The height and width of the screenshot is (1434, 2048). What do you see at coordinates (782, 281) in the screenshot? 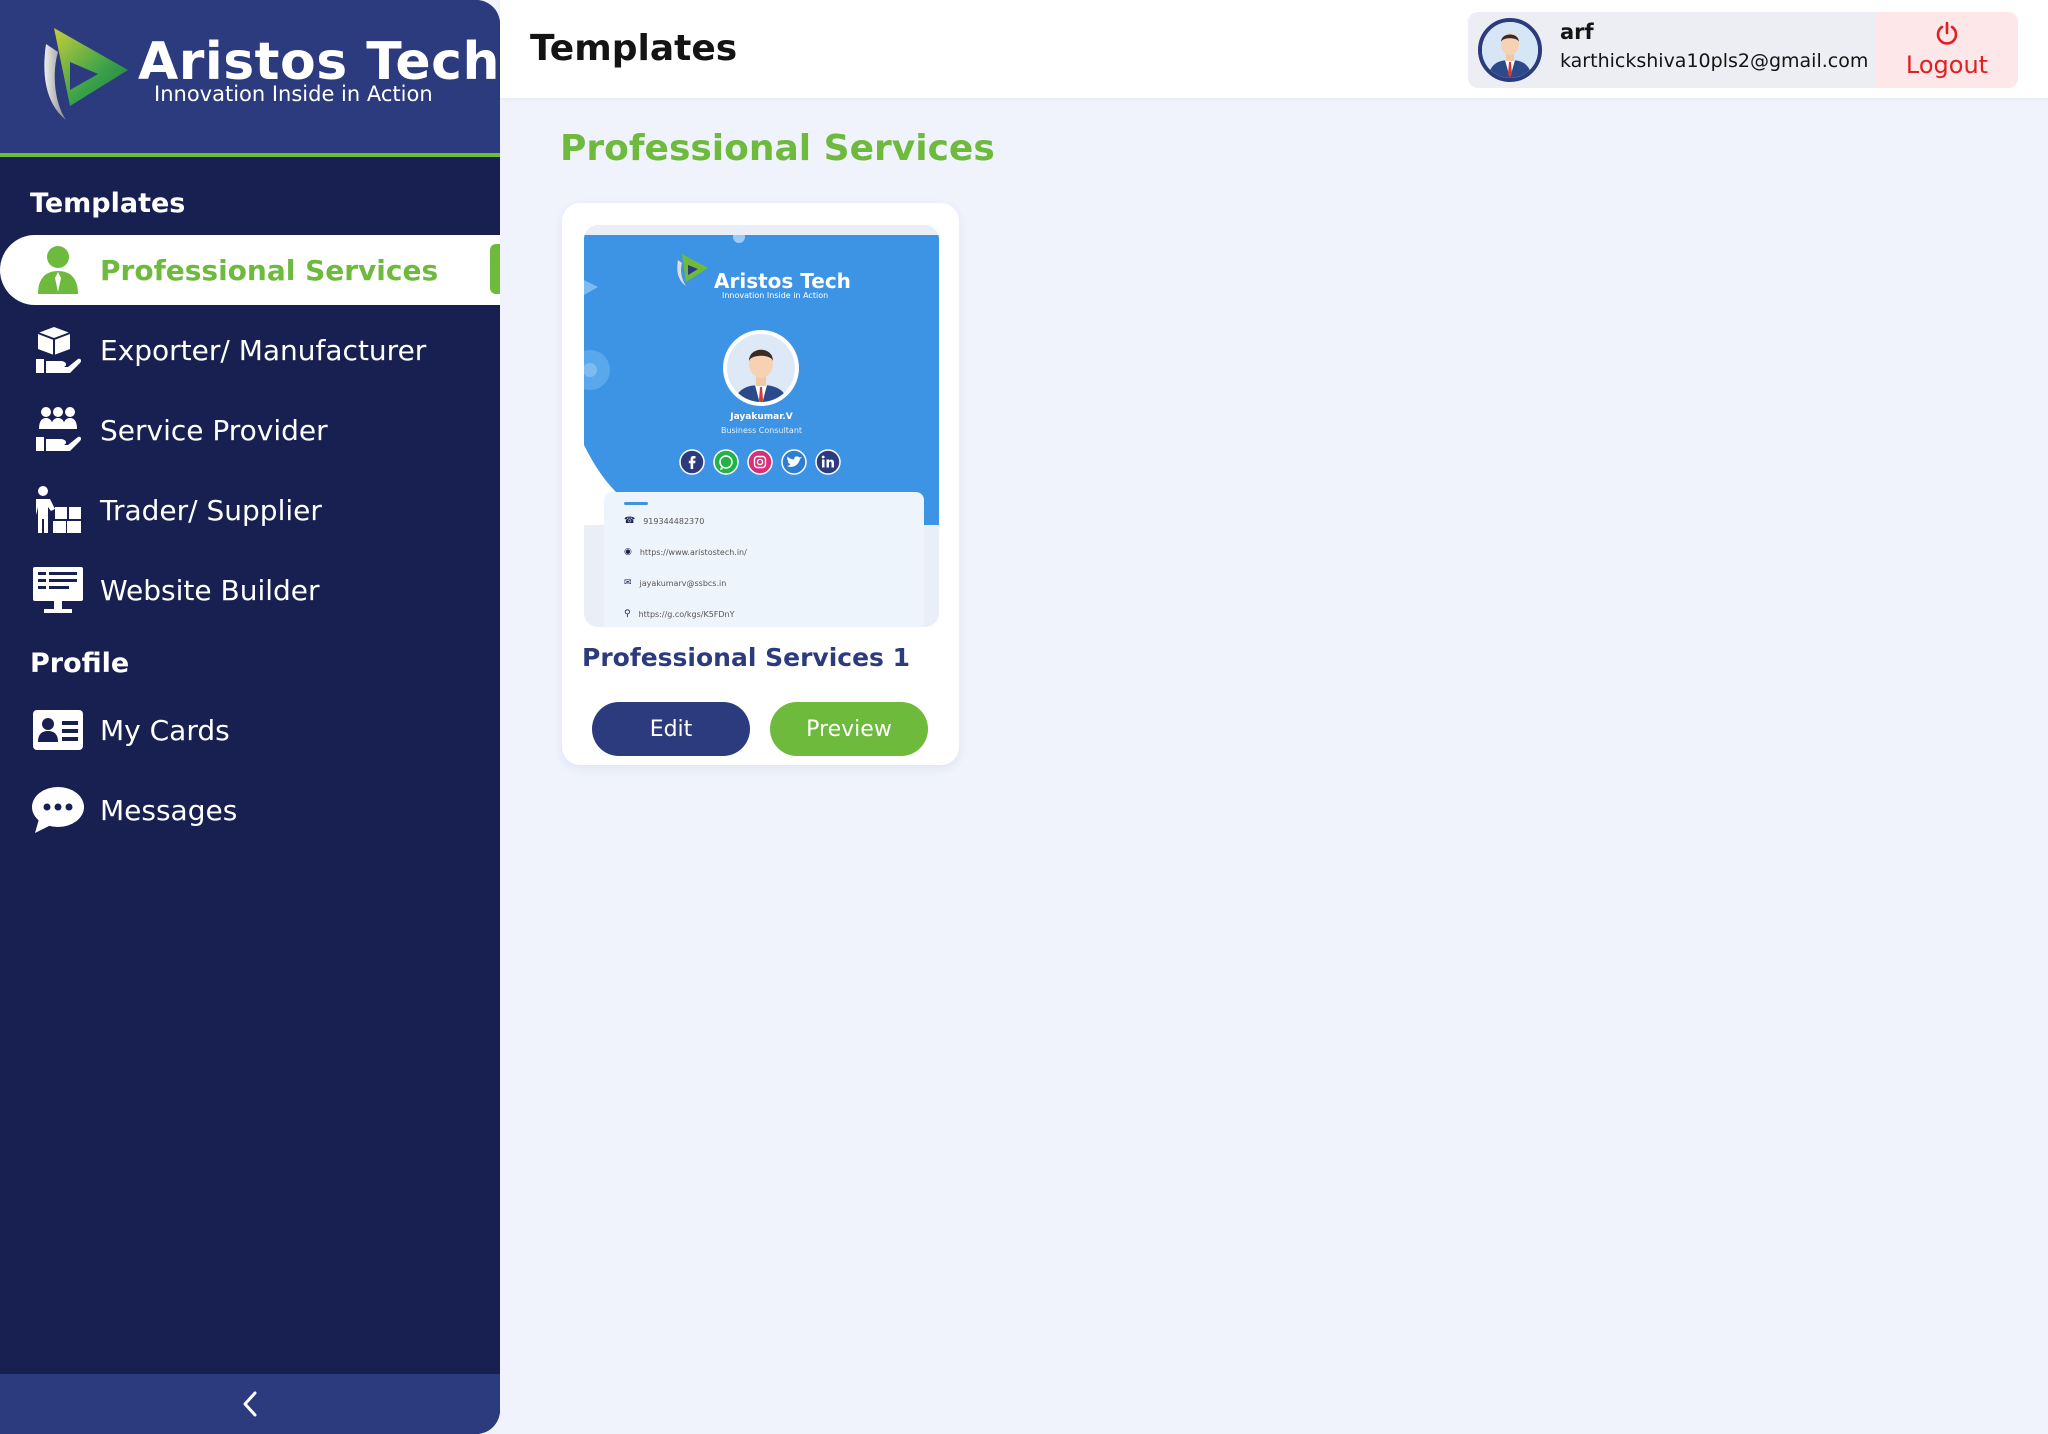
I see `thumbnail-brand: Aristos Tech` at bounding box center [782, 281].